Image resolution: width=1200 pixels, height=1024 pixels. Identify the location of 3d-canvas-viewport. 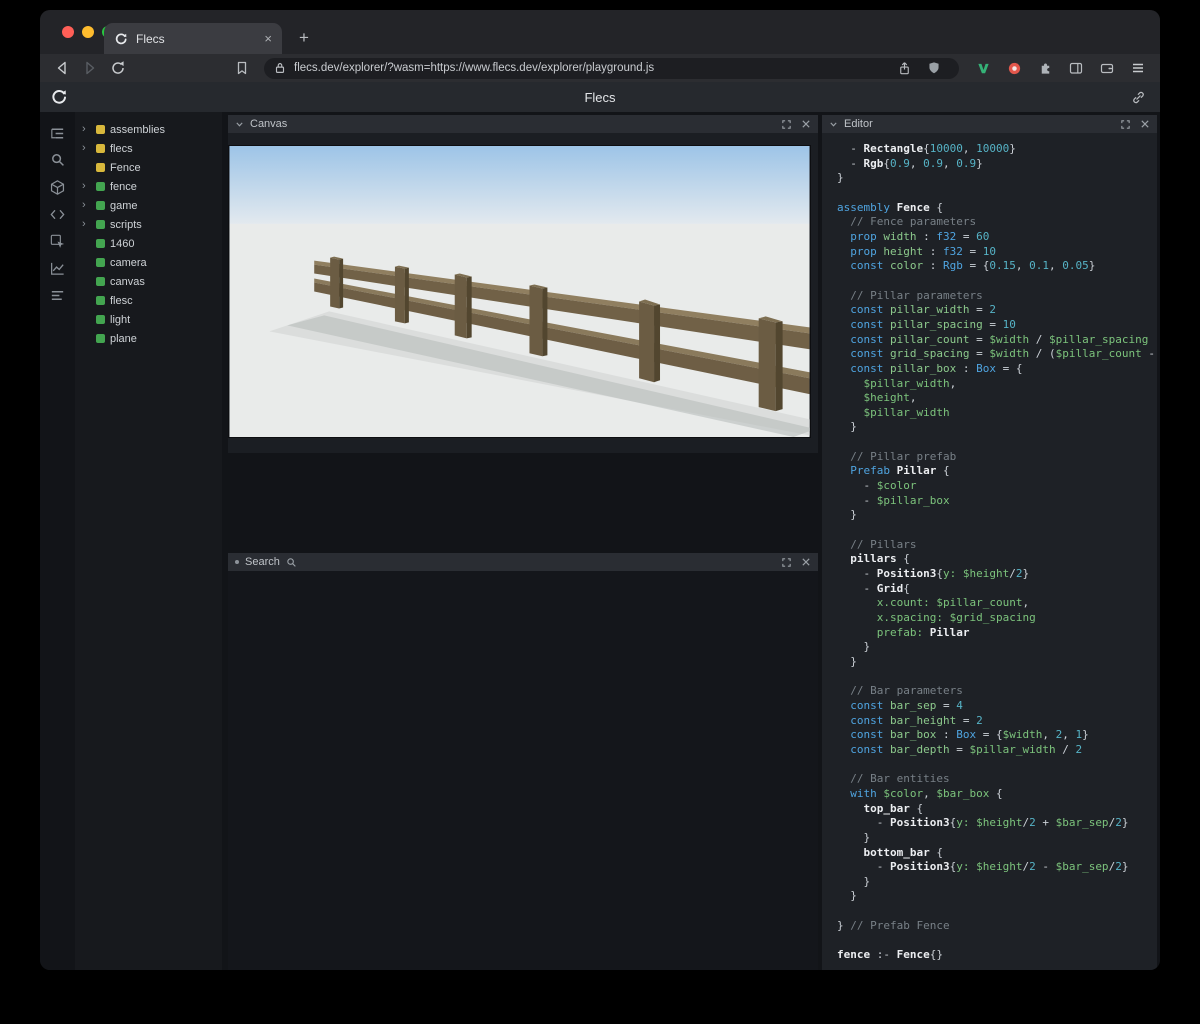
(519, 291).